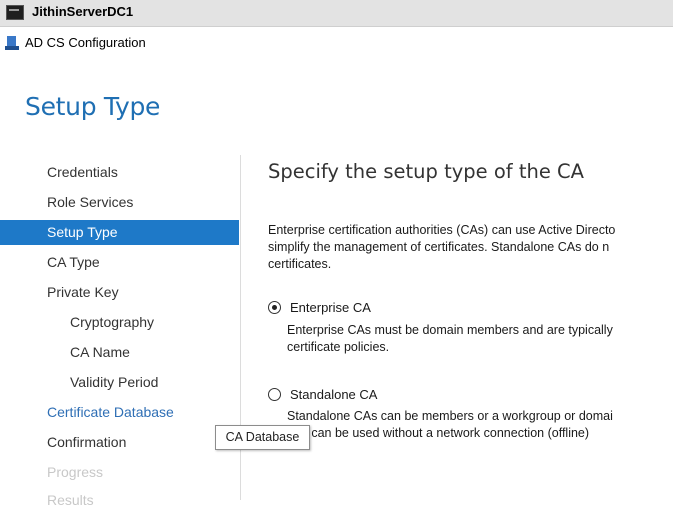 This screenshot has width=673, height=513. I want to click on standalone-ca-label: Standalone CA, so click(333, 394).